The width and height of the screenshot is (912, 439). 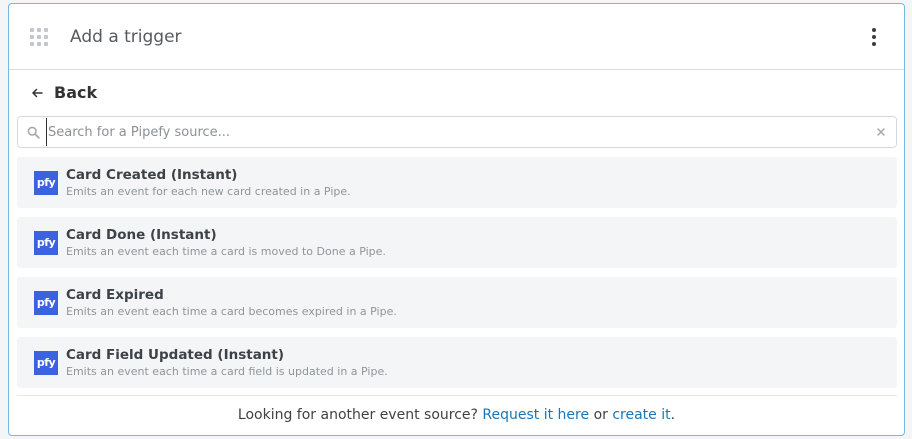 I want to click on panel-title: Add a trigger, so click(x=126, y=36).